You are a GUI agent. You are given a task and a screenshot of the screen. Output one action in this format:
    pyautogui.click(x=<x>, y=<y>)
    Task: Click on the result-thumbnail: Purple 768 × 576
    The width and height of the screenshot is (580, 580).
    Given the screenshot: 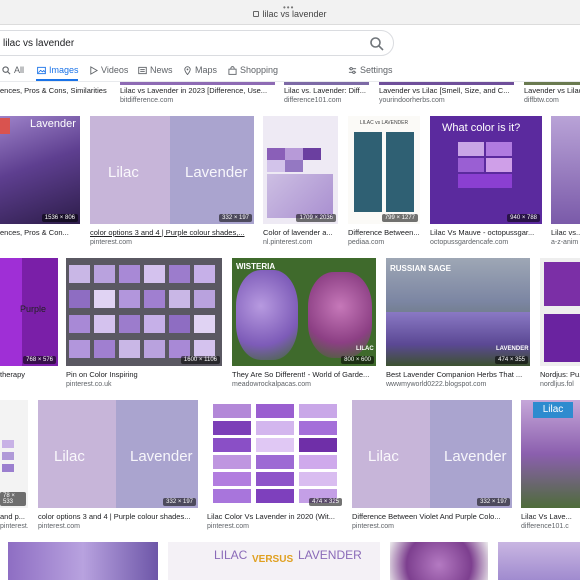 What is the action you would take?
    pyautogui.click(x=29, y=312)
    